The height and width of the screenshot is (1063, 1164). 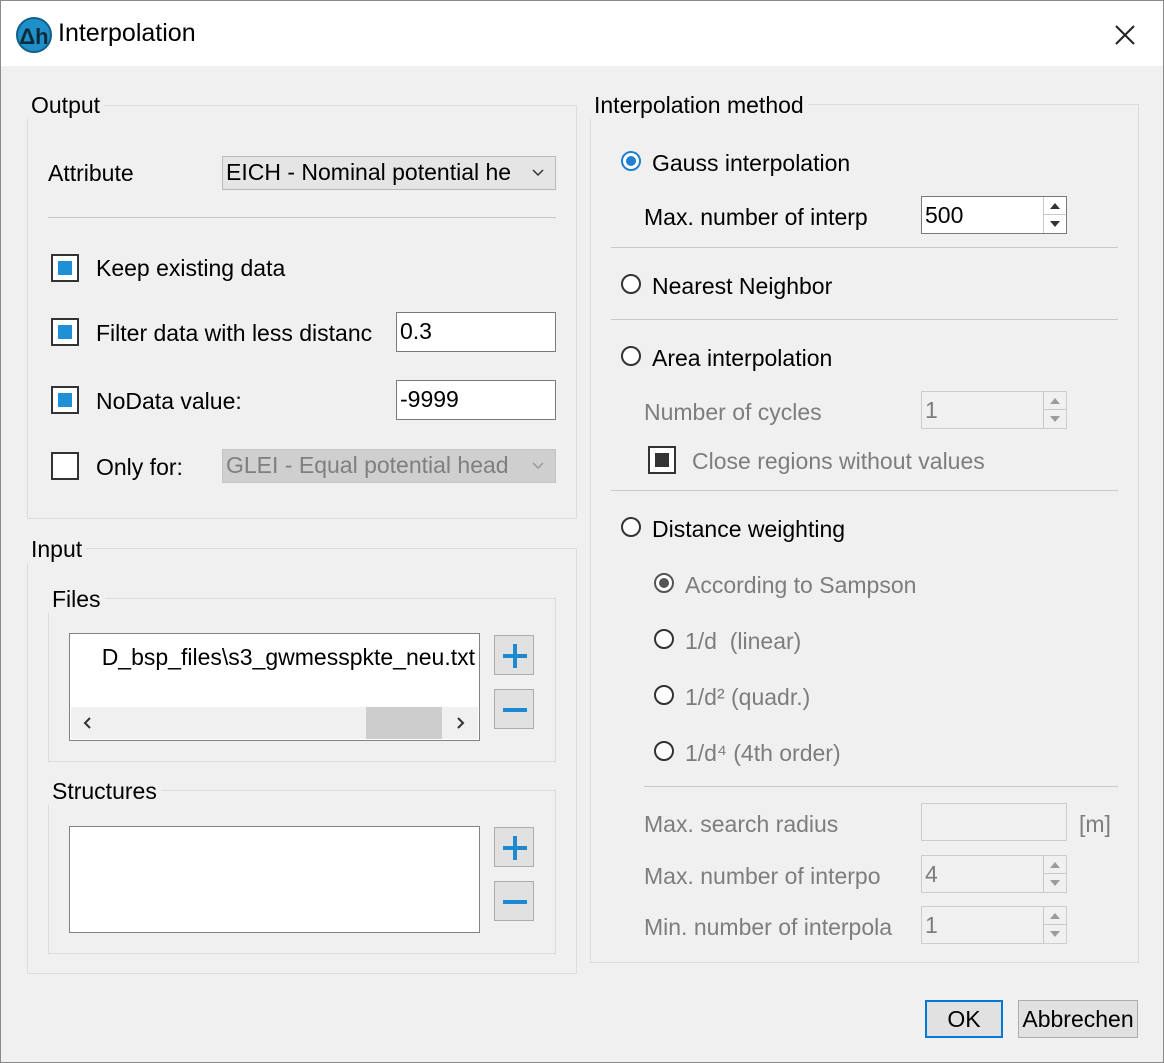 I want to click on close-regions-checkbox, so click(x=662, y=460).